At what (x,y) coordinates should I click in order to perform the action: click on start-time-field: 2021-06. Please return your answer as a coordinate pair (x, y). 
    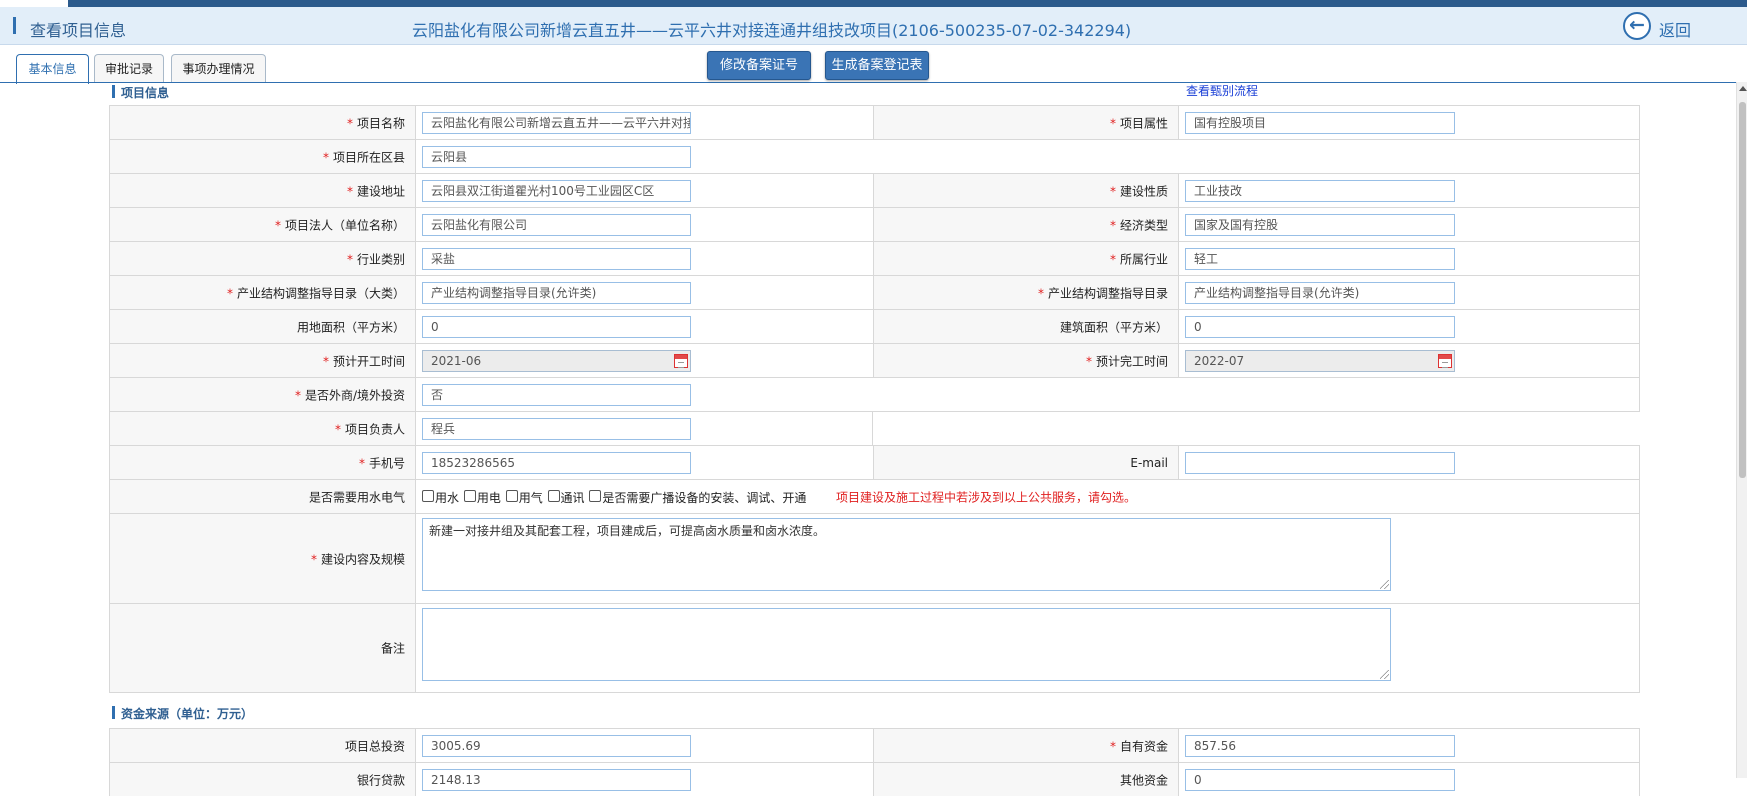
    Looking at the image, I should click on (556, 360).